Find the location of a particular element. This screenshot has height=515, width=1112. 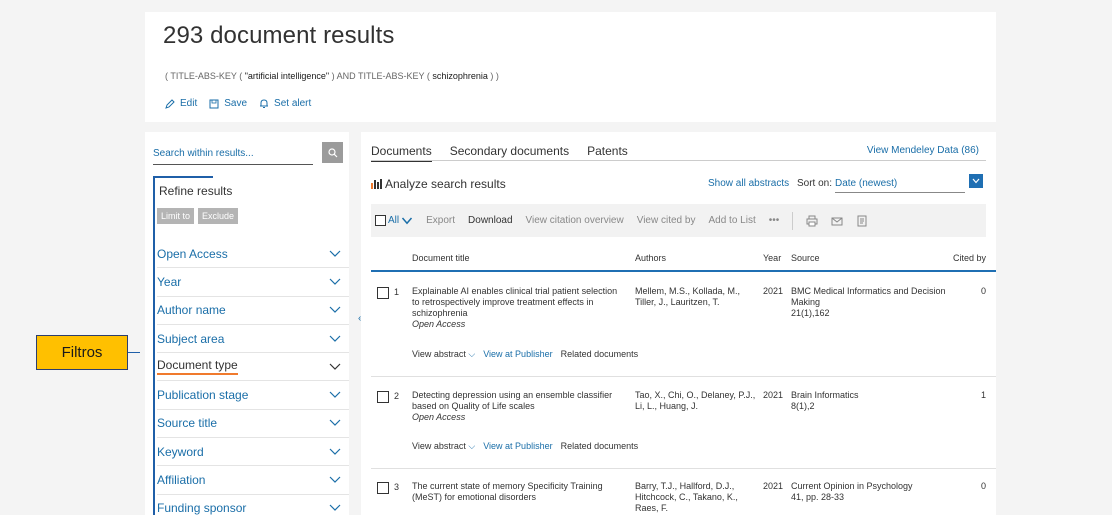

add-to-list-button: Add to List is located at coordinates (731, 220).